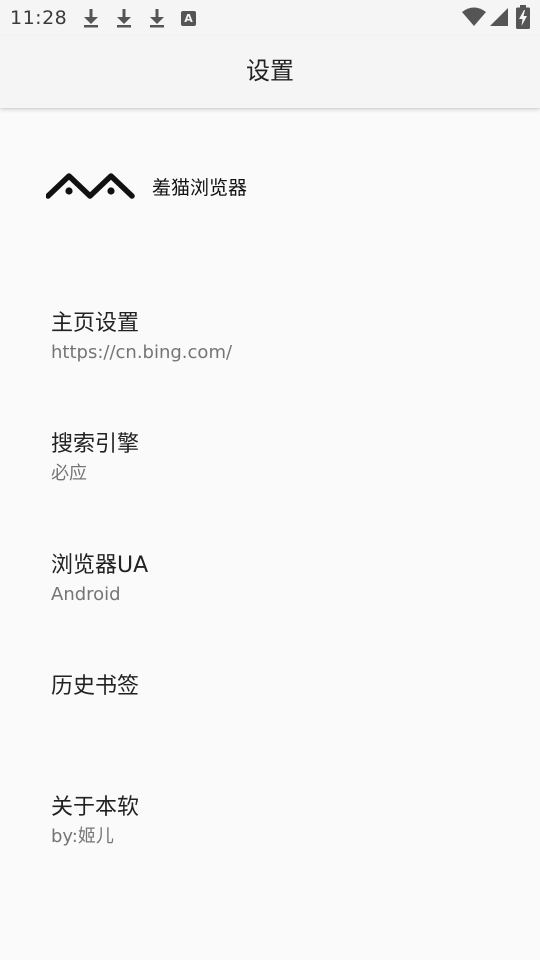 This screenshot has width=540, height=960. I want to click on setting-summary: by:姬儿, so click(82, 836).